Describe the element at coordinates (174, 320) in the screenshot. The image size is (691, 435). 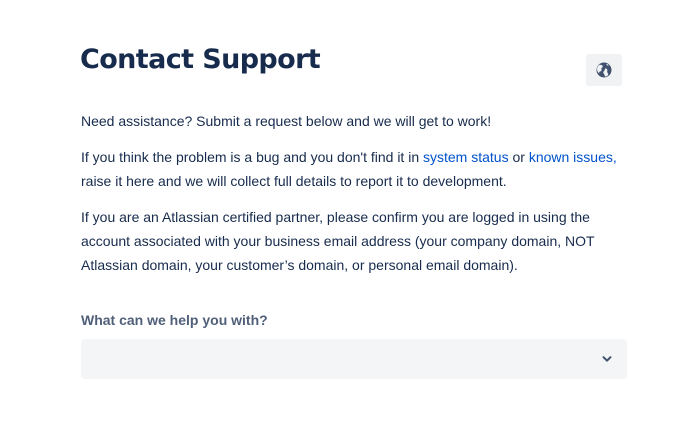
I see `help-select-label: What can we help you with?` at that location.